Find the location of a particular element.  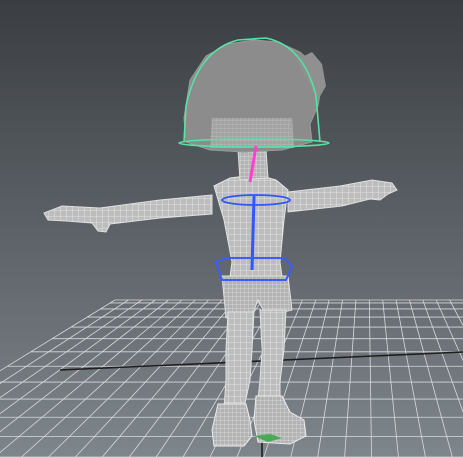

left-foot-mesh is located at coordinates (232, 425).